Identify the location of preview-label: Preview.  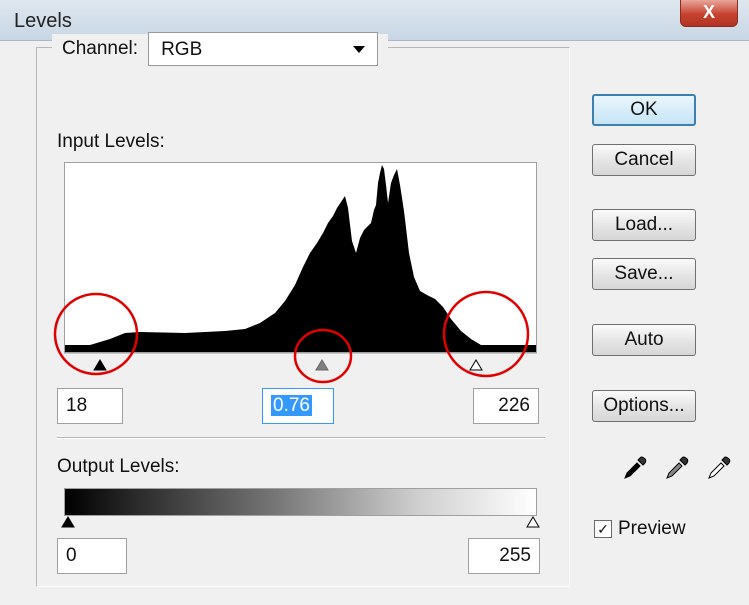
(652, 528).